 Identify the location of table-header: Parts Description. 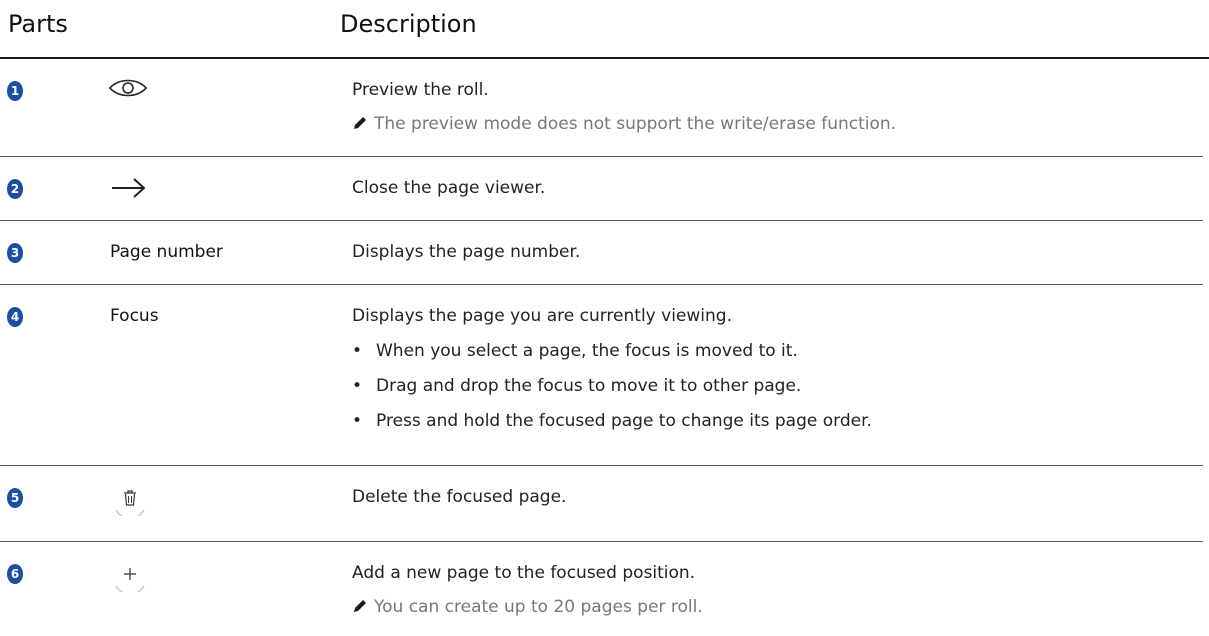
(604, 29).